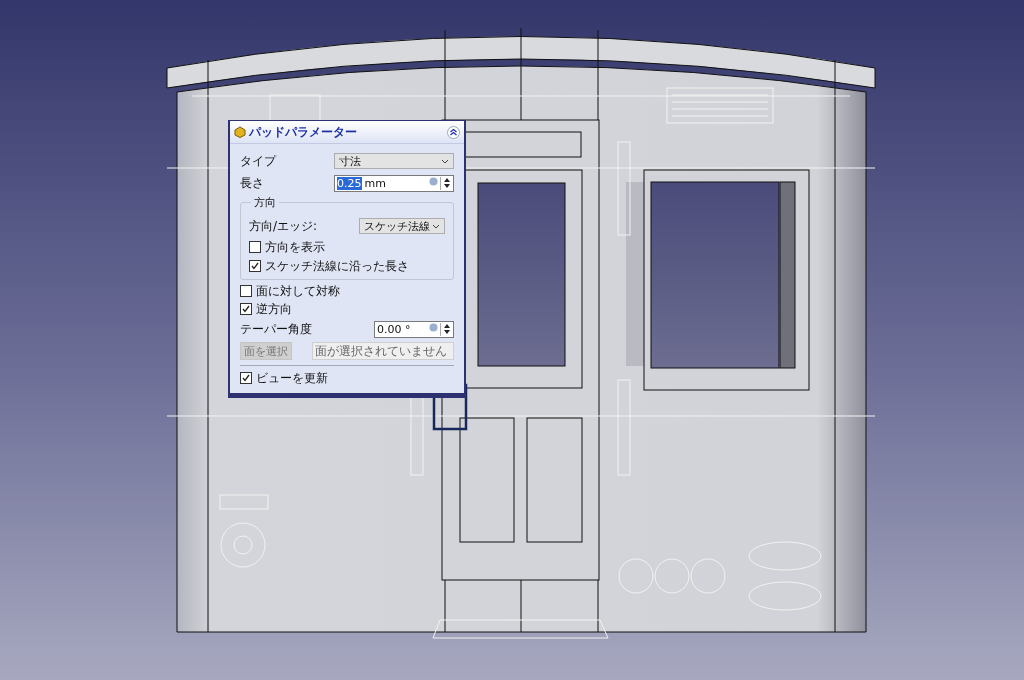 This screenshot has width=1024, height=680. What do you see at coordinates (402, 226) in the screenshot?
I see `direction-dropdown: スケッチ法線` at bounding box center [402, 226].